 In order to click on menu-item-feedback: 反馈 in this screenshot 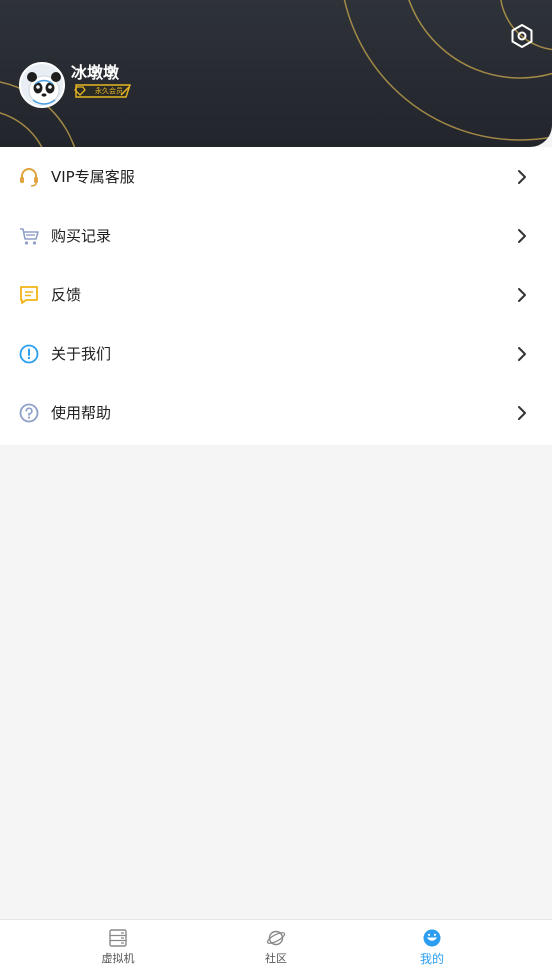, I will do `click(276, 294)`.